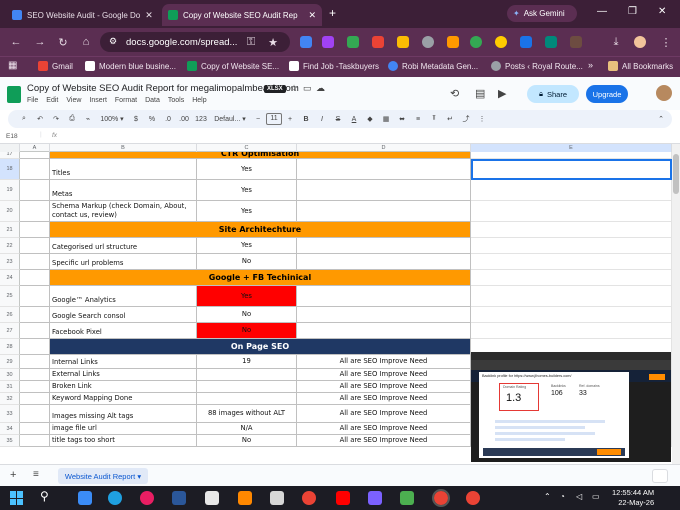  Describe the element at coordinates (112, 119) in the screenshot. I see `zoom-select: 100% ▾` at that location.